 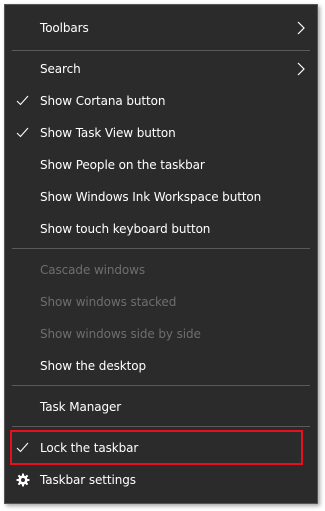 What do you see at coordinates (161, 69) in the screenshot?
I see `menu-item-search: Search` at bounding box center [161, 69].